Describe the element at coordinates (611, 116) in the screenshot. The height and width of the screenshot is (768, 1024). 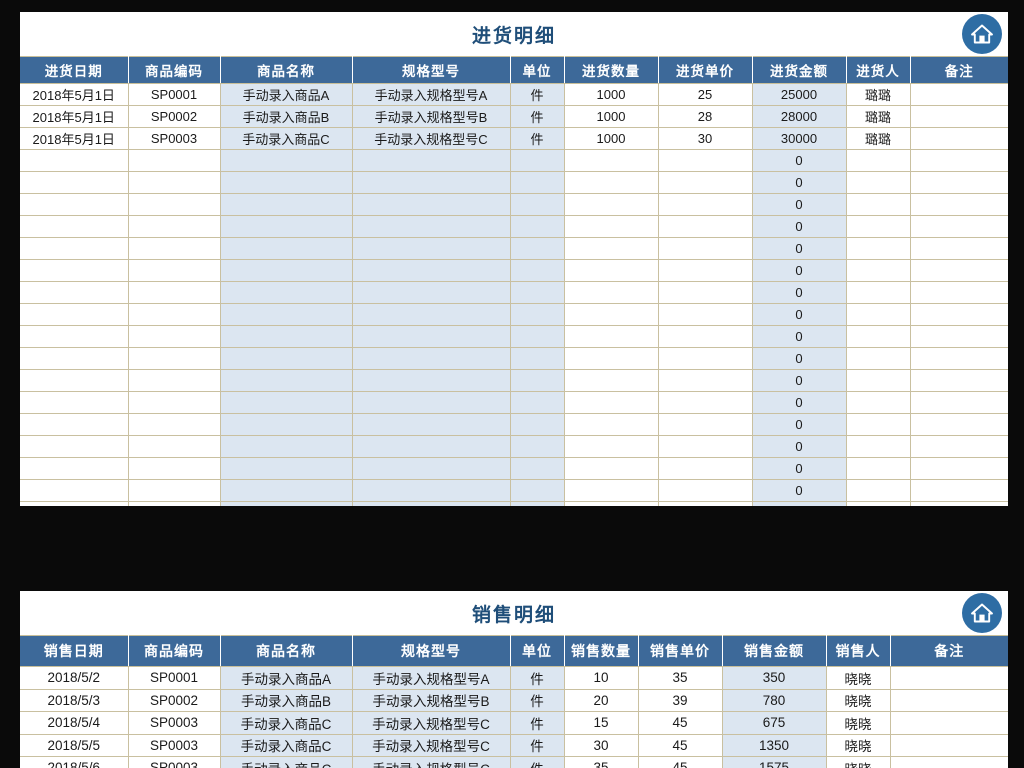
I see `cell-5: 1000` at that location.